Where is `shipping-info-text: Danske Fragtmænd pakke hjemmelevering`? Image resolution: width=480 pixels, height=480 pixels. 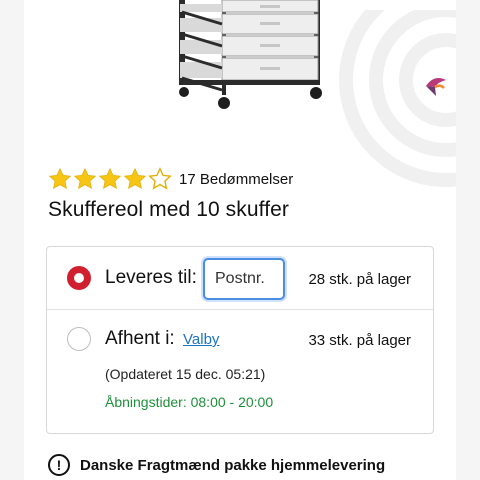
shipping-info-text: Danske Fragtmænd pakke hjemmelevering is located at coordinates (233, 465).